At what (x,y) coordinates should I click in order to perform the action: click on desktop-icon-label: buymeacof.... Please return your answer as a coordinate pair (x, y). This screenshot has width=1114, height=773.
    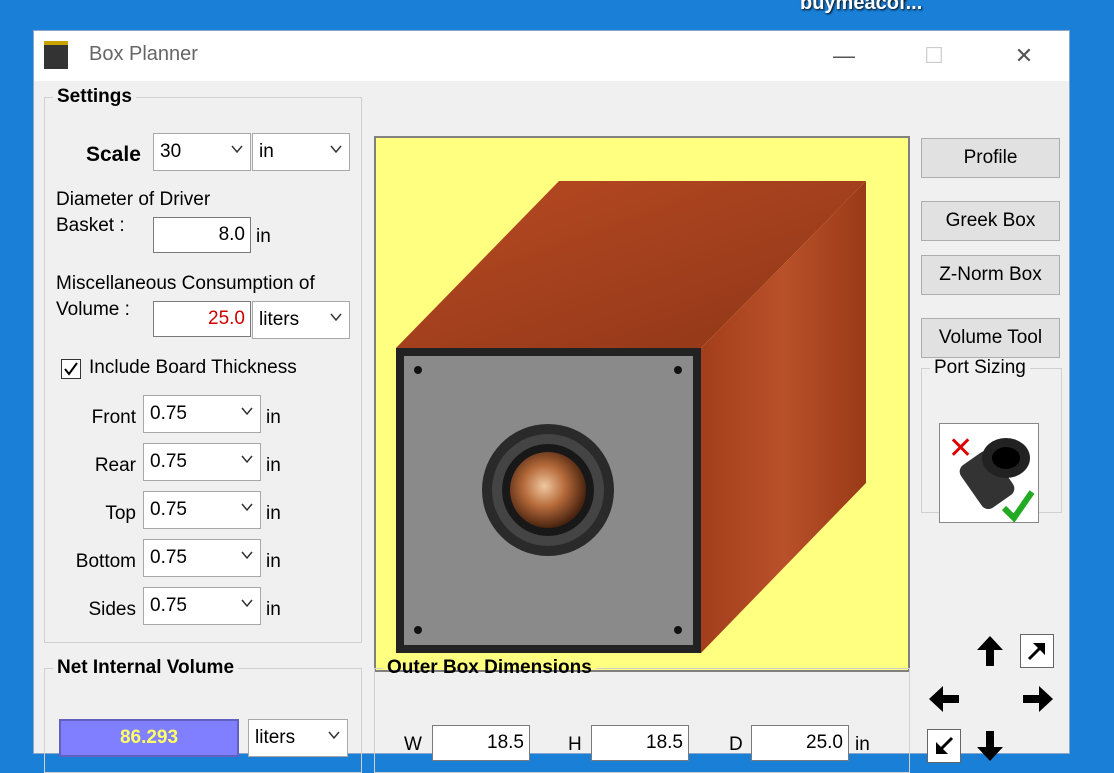
    Looking at the image, I should click on (861, 7).